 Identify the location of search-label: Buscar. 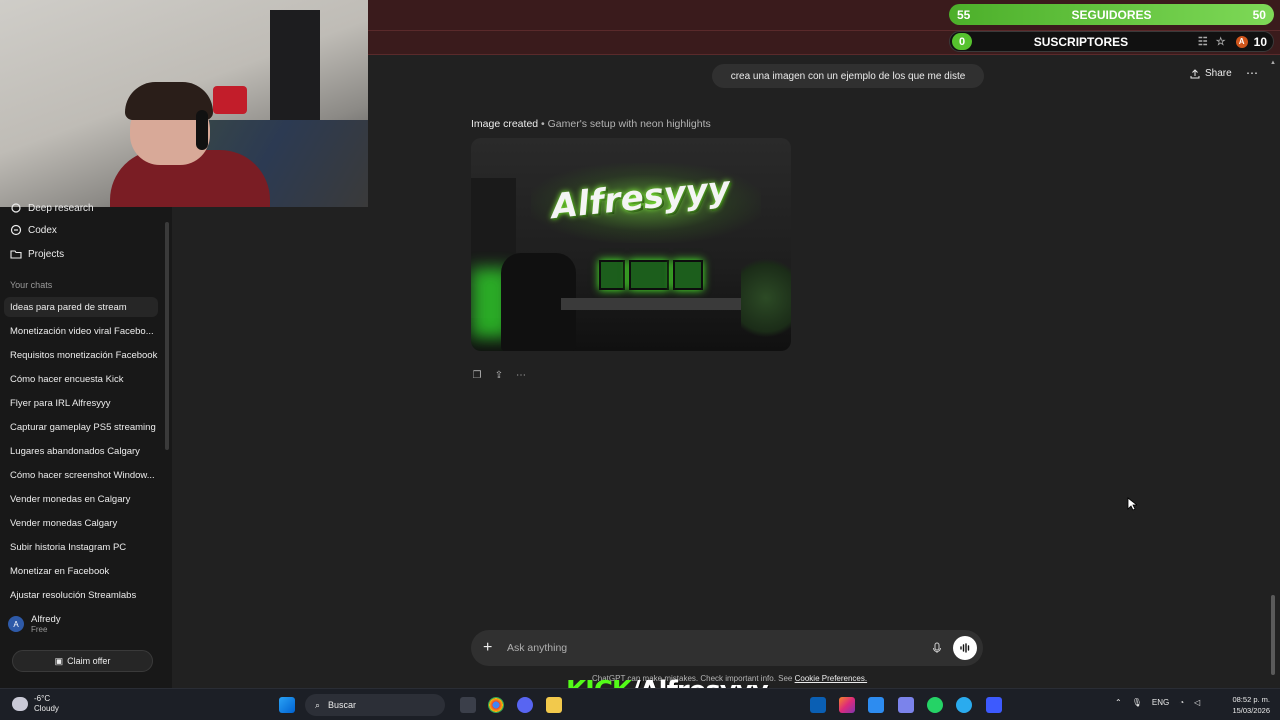
(342, 705).